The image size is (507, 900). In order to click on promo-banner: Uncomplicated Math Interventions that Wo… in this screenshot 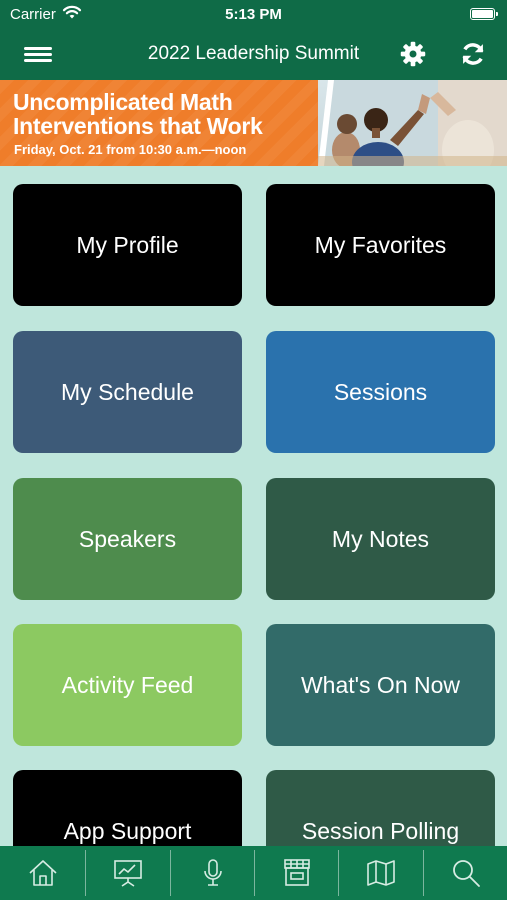, I will do `click(253, 123)`.